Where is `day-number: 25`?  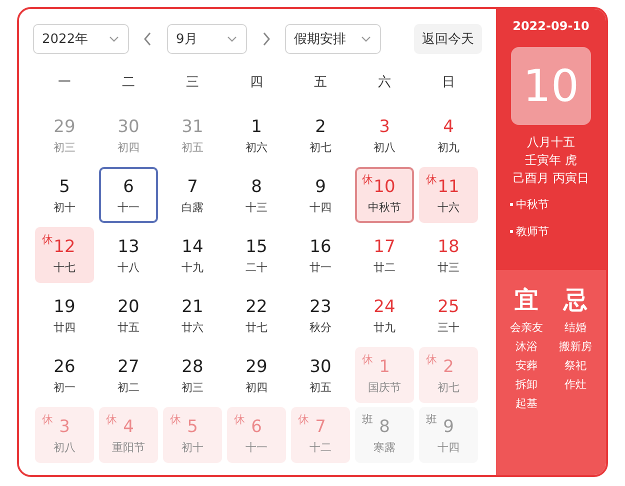 day-number: 25 is located at coordinates (449, 307).